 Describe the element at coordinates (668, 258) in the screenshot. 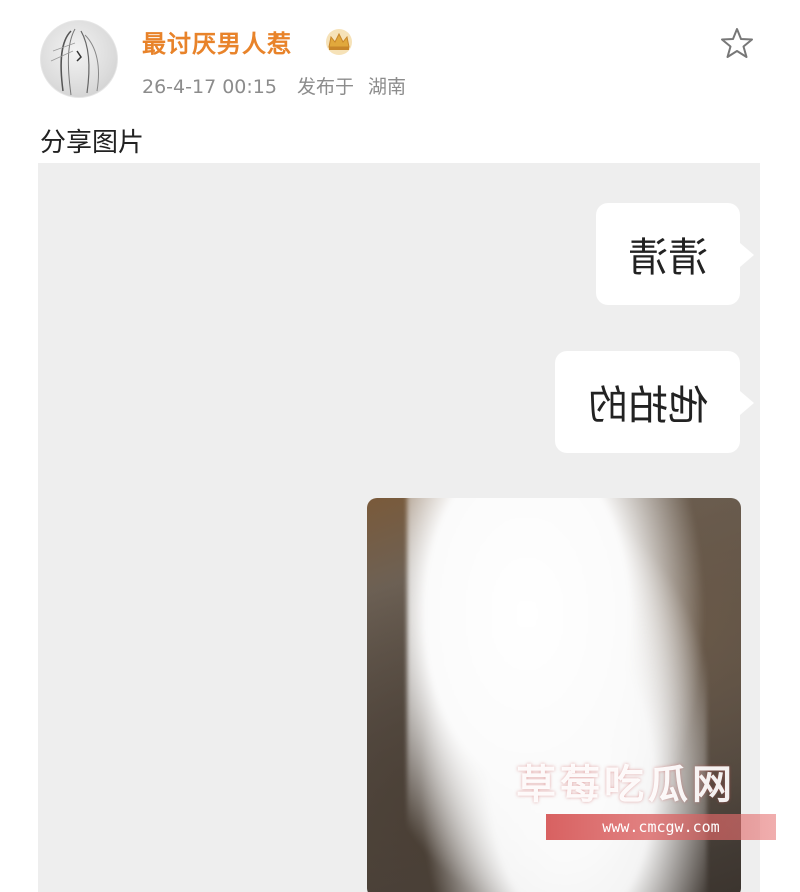

I see `chat-bubble-text: 清清` at that location.